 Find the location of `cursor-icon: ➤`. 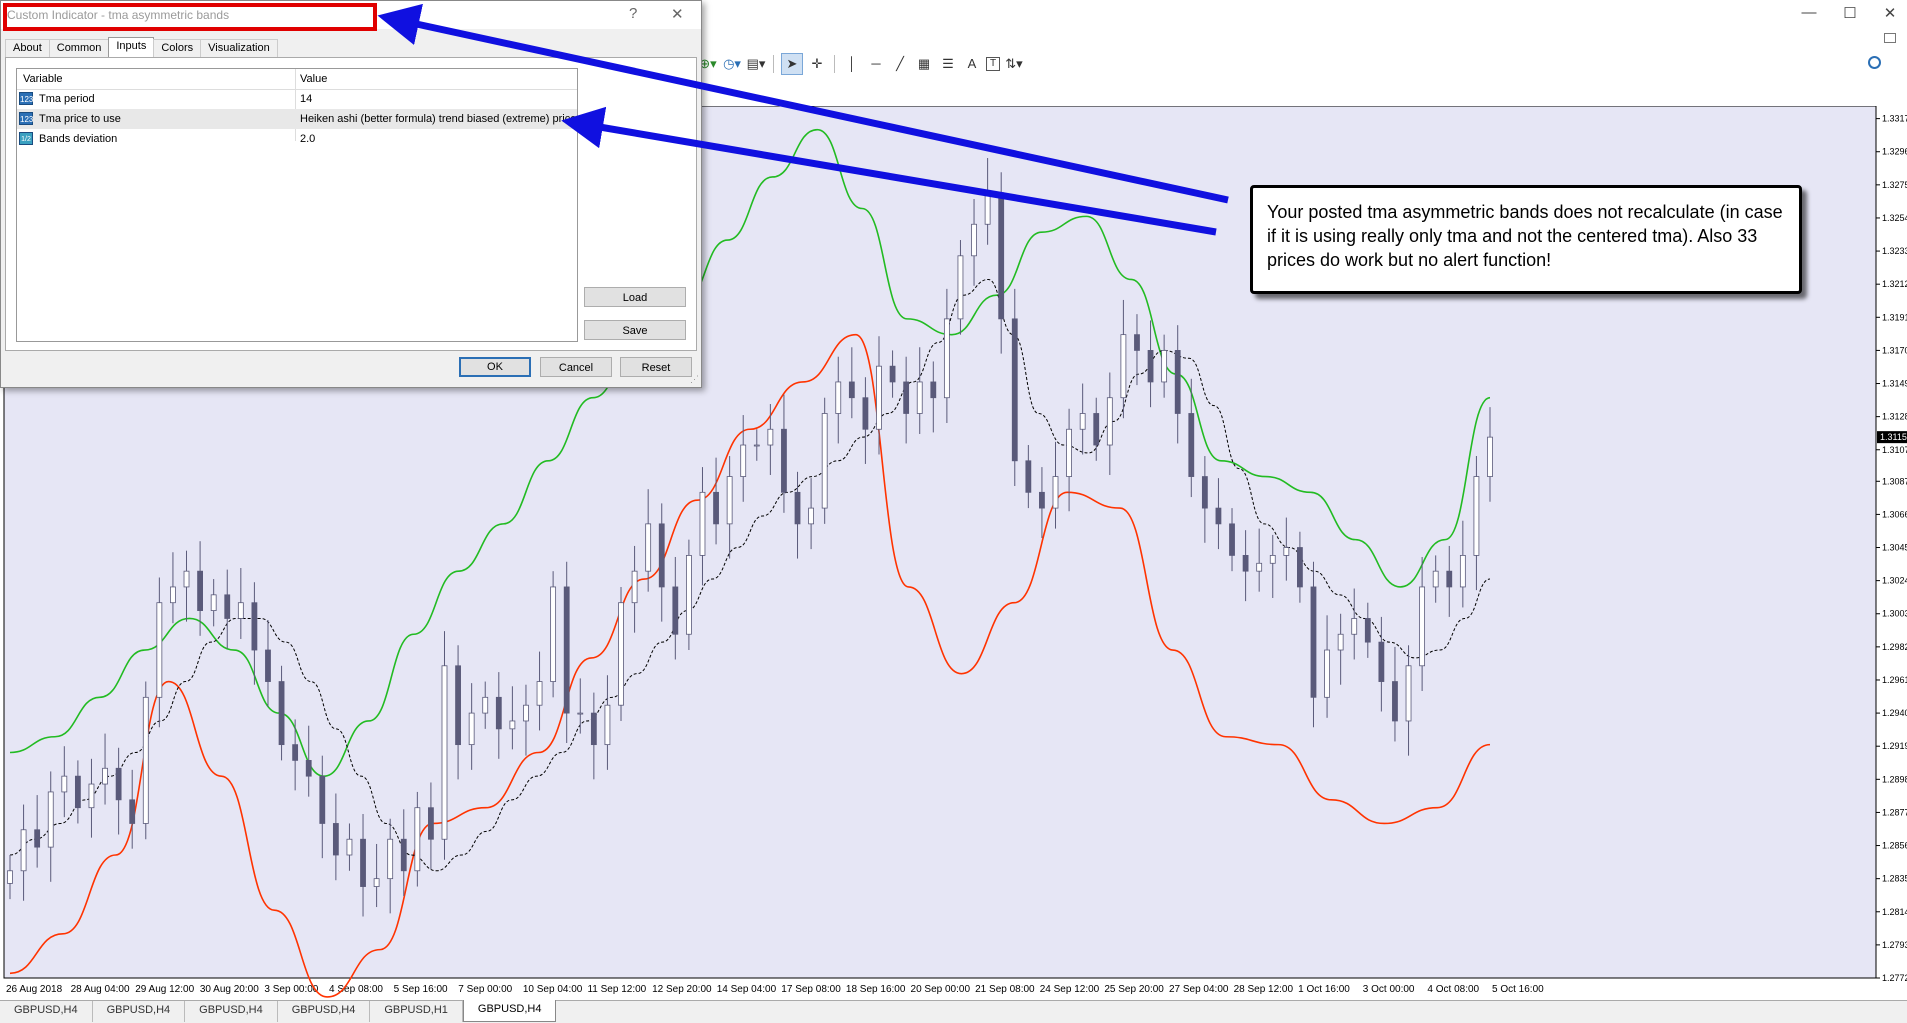

cursor-icon: ➤ is located at coordinates (792, 64).